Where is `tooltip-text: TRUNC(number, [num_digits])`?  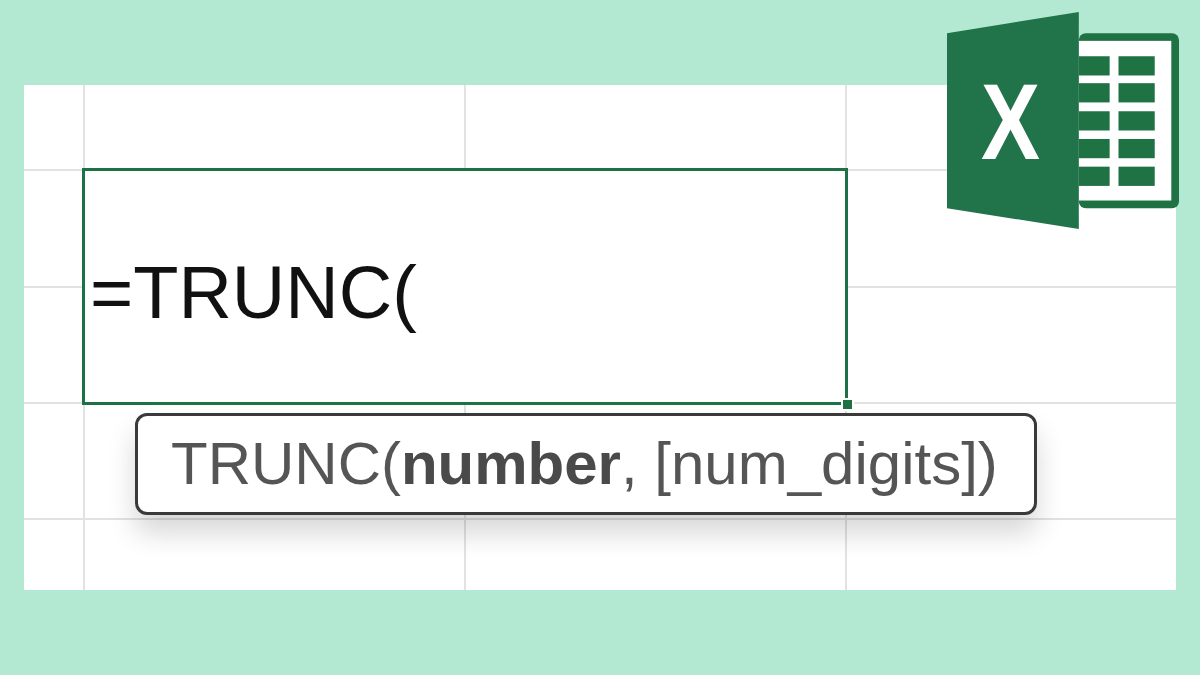
tooltip-text: TRUNC(number, [num_digits]) is located at coordinates (584, 464).